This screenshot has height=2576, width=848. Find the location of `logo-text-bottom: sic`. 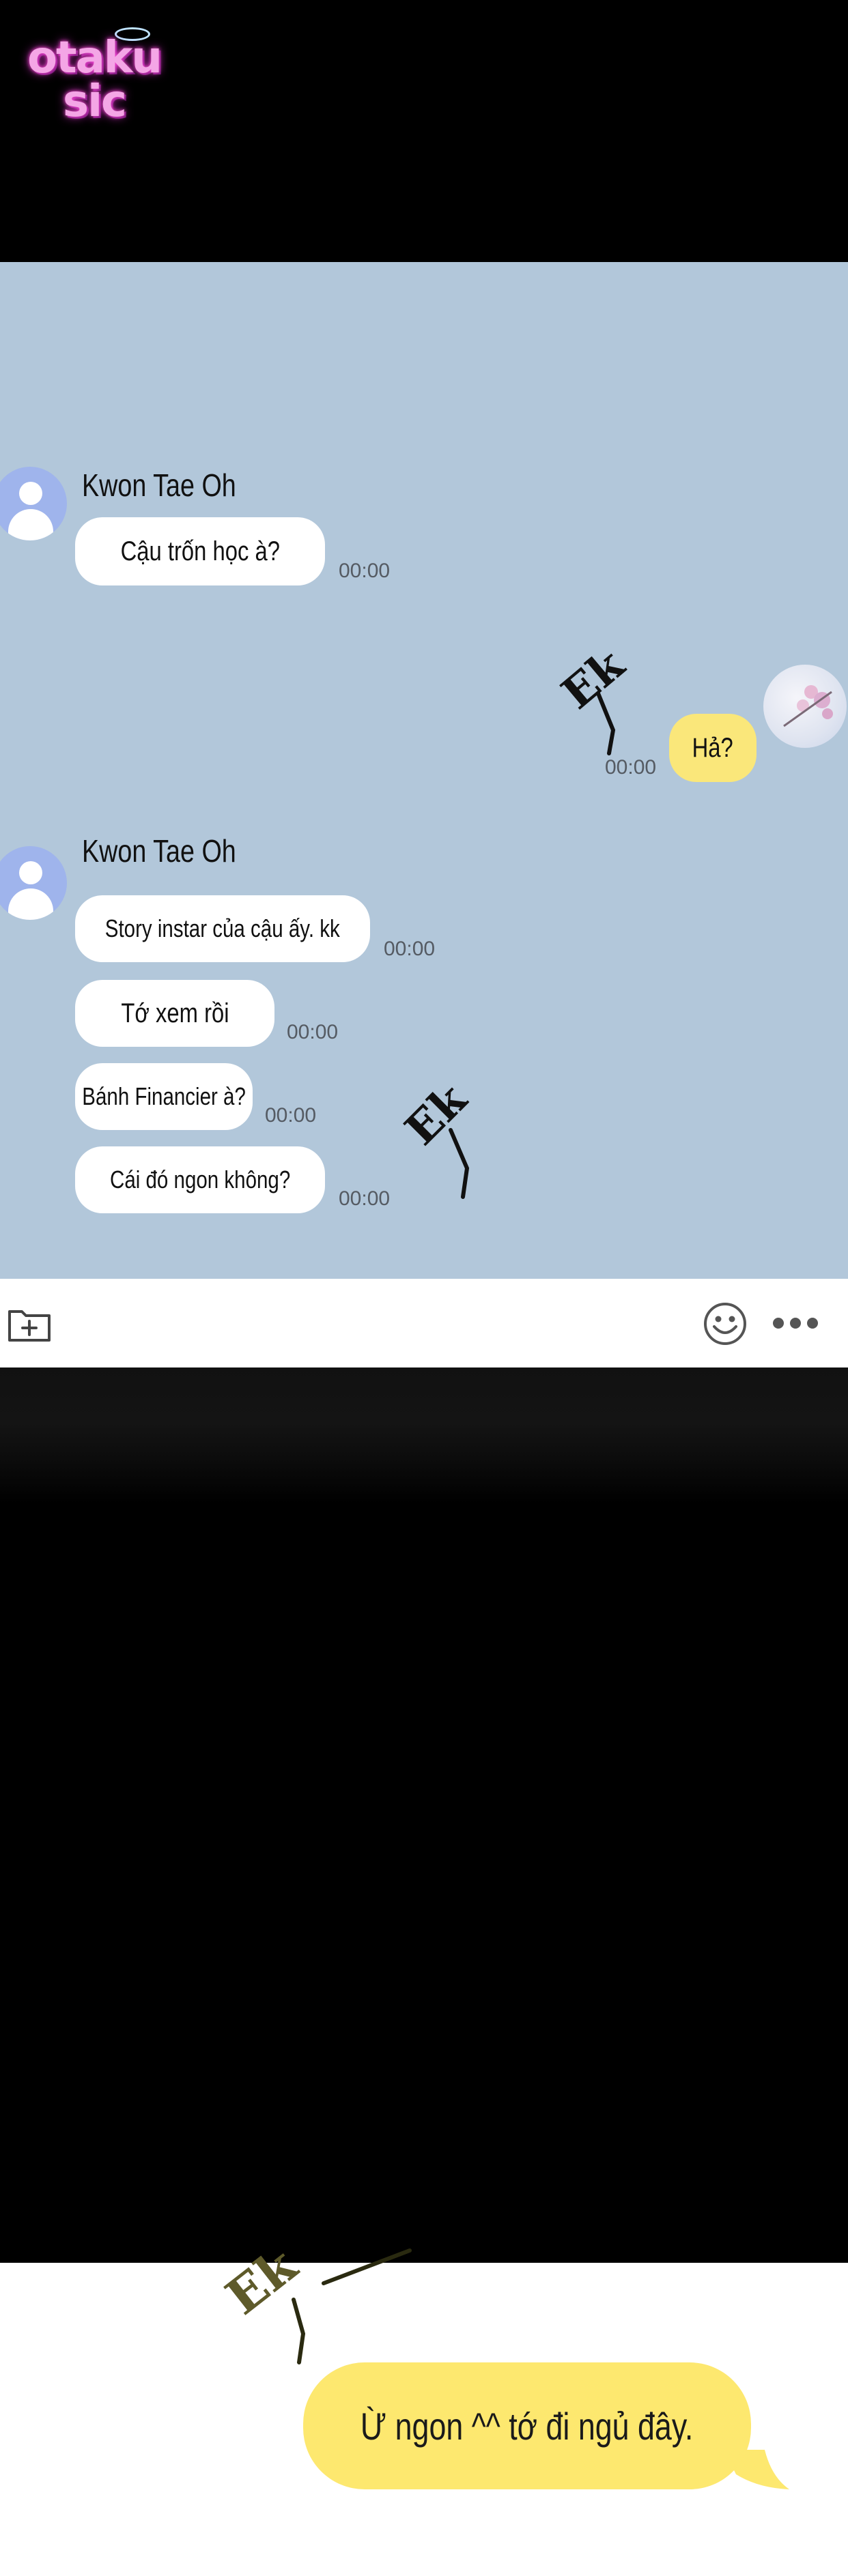

logo-text-bottom: sic is located at coordinates (95, 101).